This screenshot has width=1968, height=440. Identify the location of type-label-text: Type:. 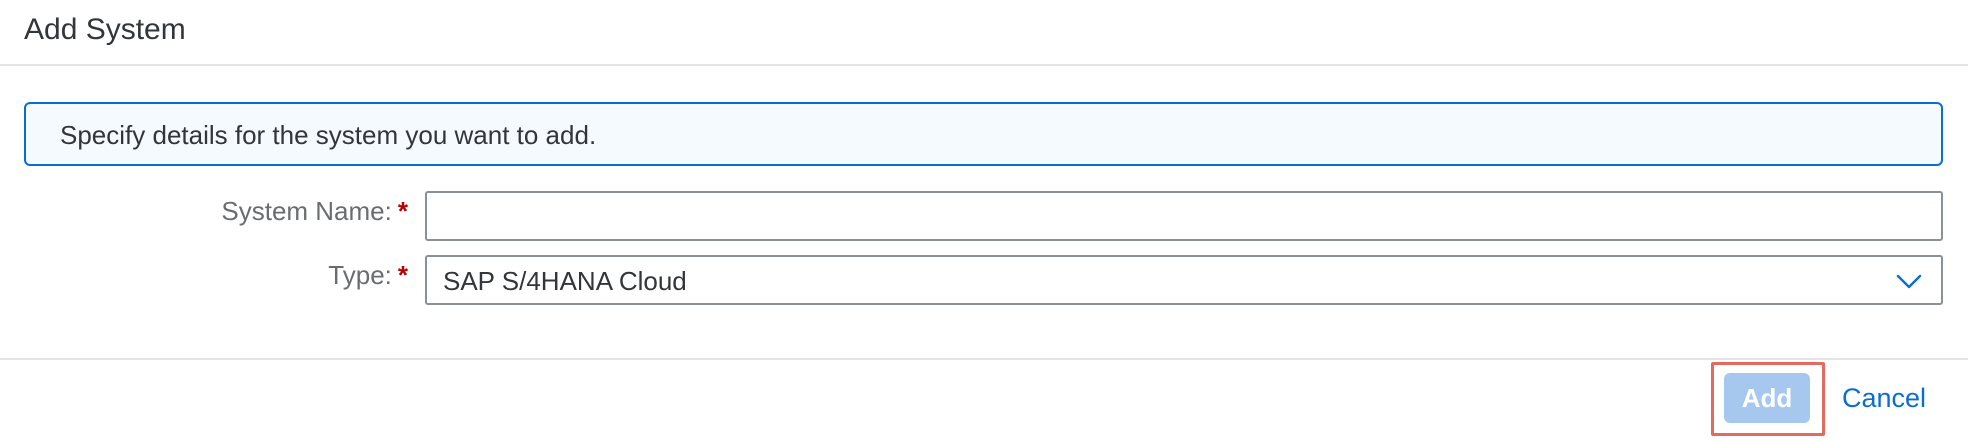
(360, 275).